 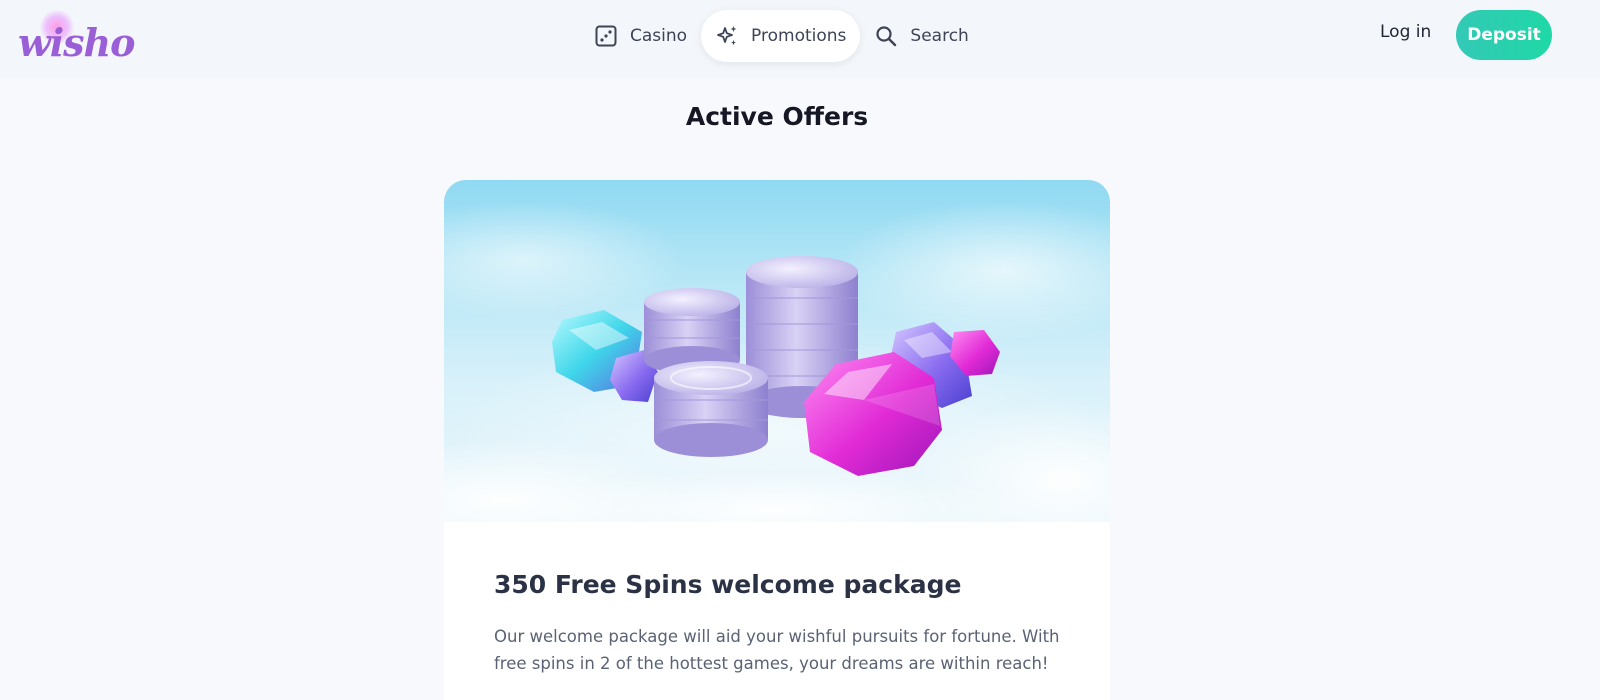 I want to click on main-nav: Casino Promotions Search, so click(x=781, y=36).